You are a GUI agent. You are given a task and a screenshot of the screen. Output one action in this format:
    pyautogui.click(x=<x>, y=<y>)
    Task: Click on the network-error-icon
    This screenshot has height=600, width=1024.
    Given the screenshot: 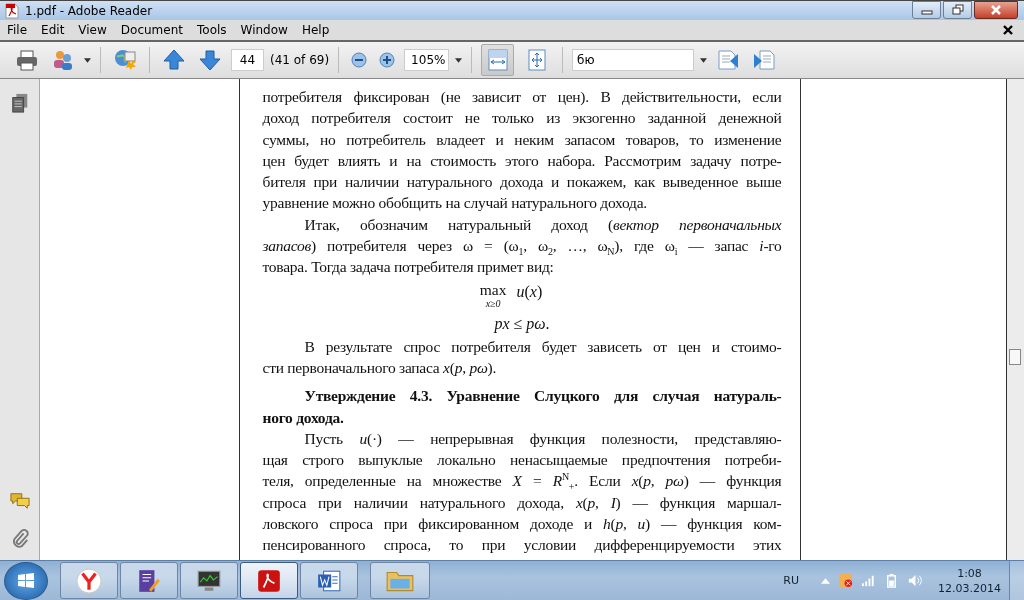 What is the action you would take?
    pyautogui.click(x=845, y=580)
    